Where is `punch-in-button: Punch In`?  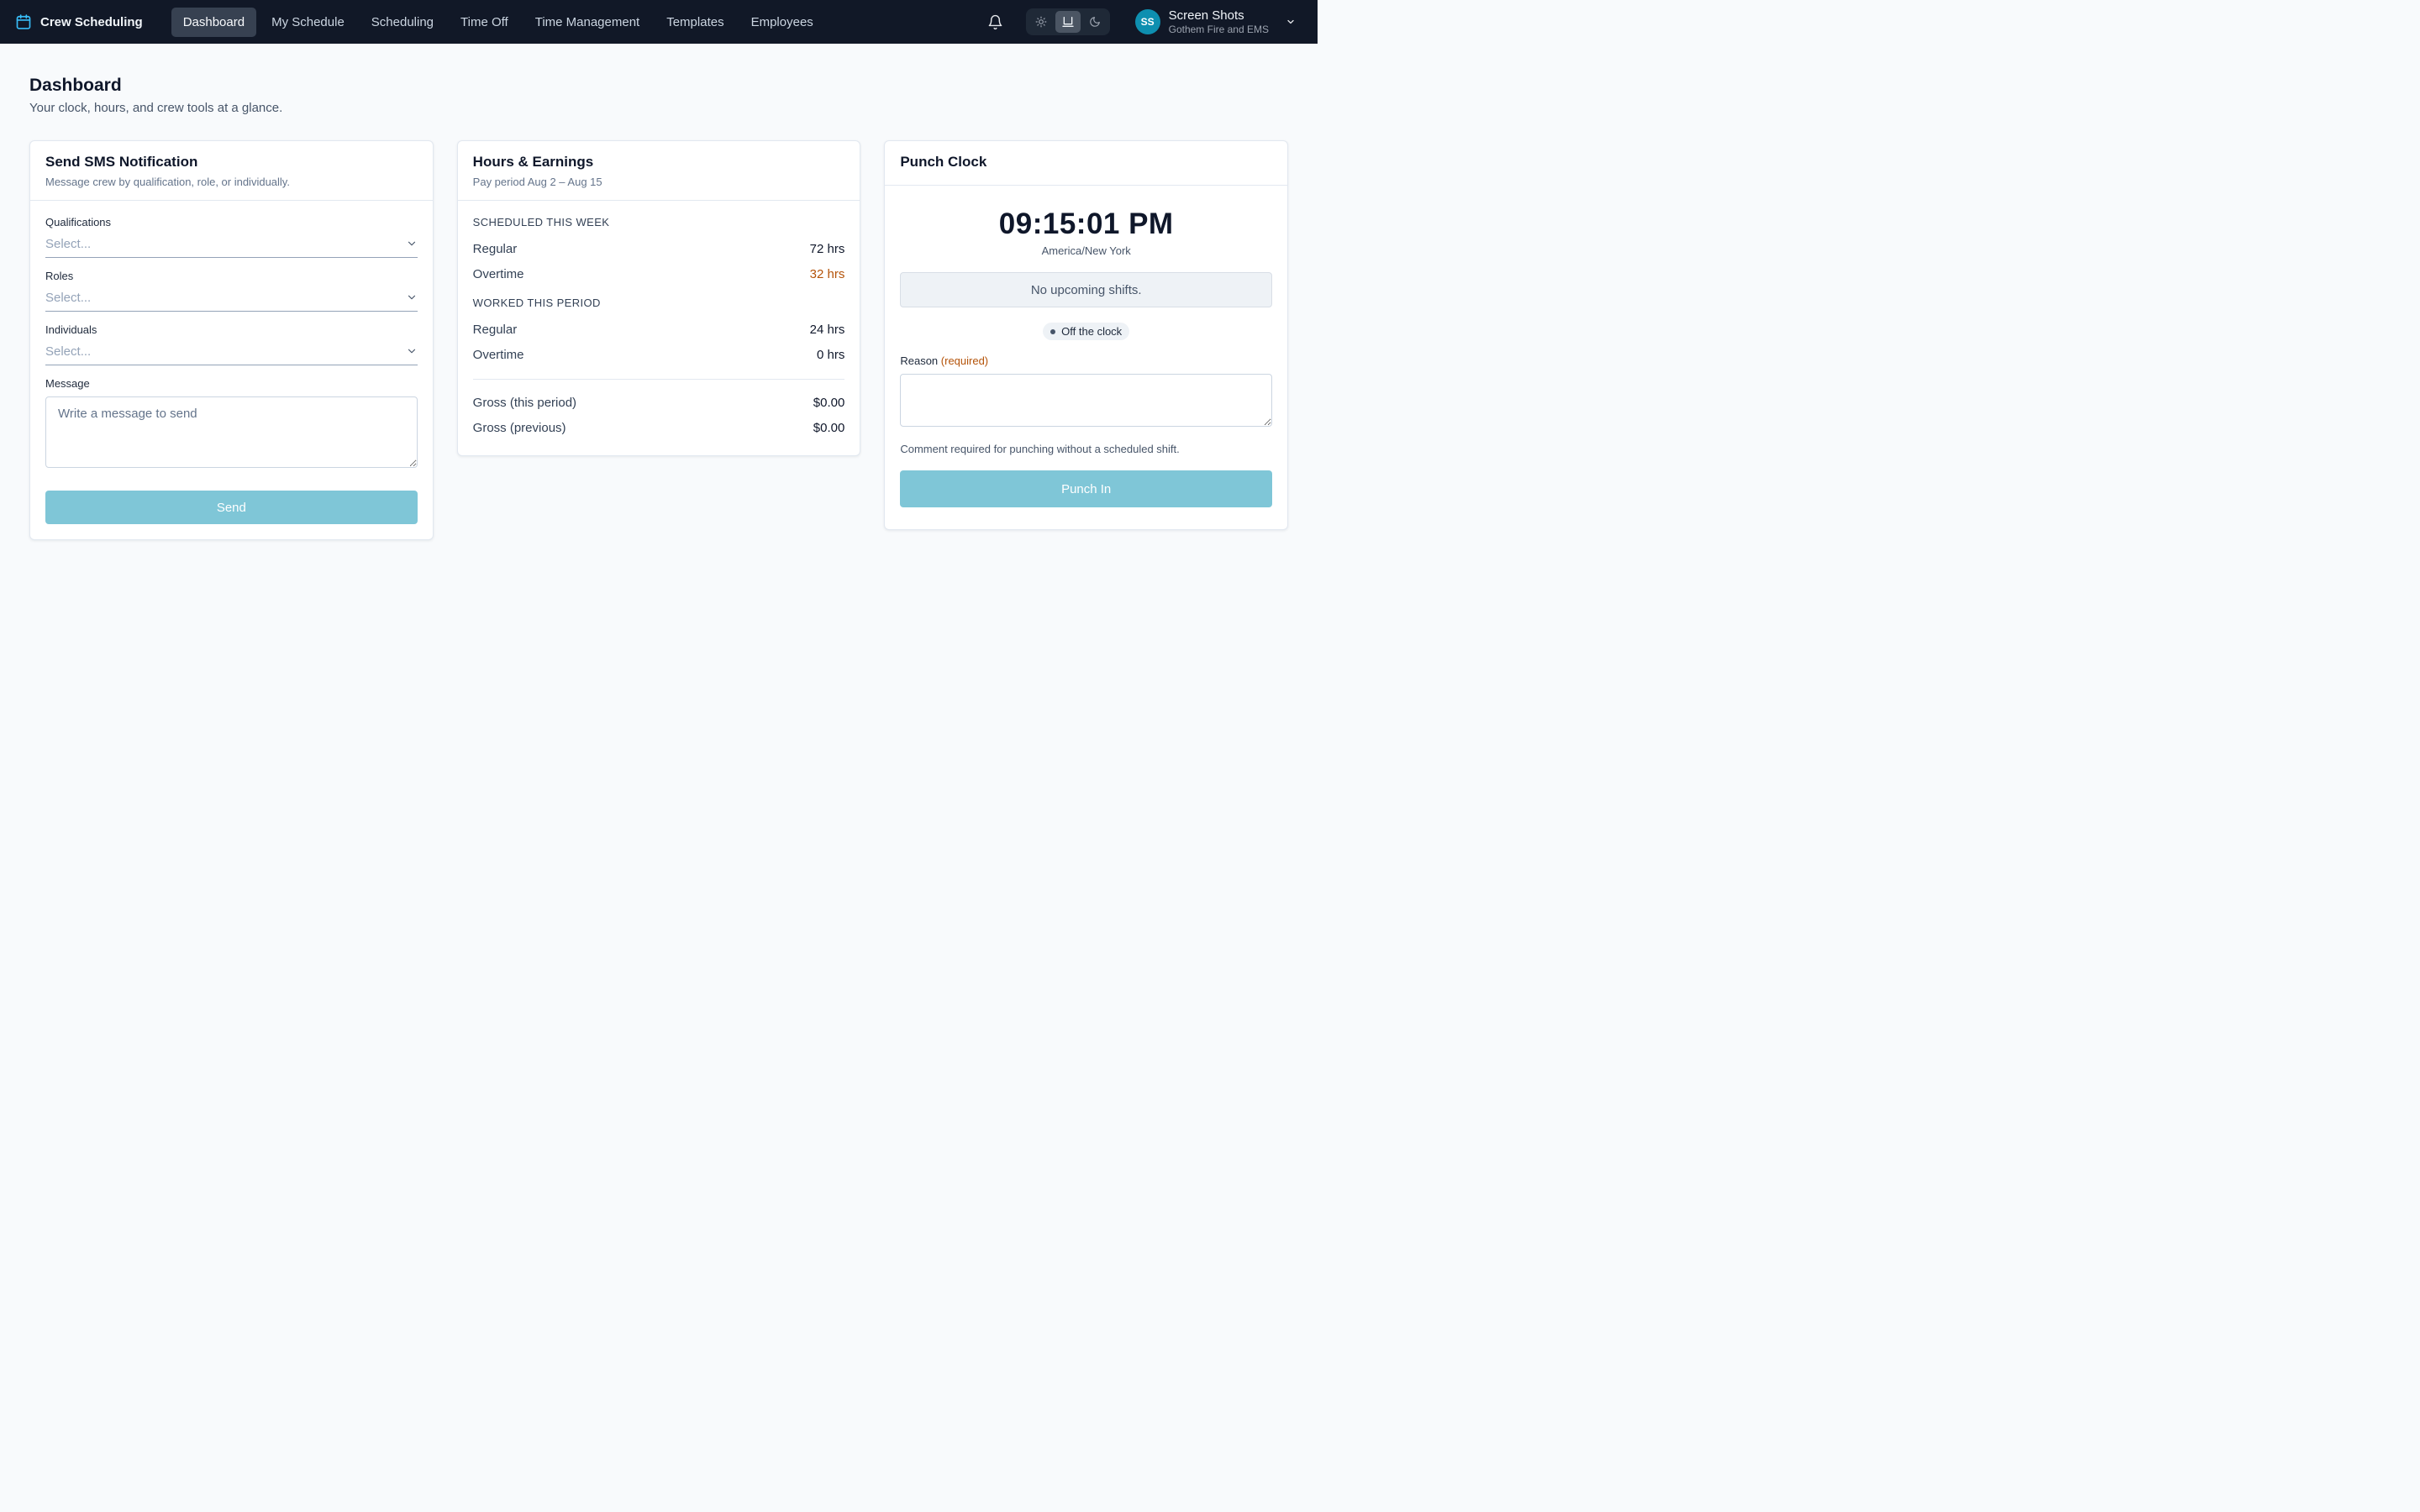
punch-in-button: Punch In is located at coordinates (1086, 488).